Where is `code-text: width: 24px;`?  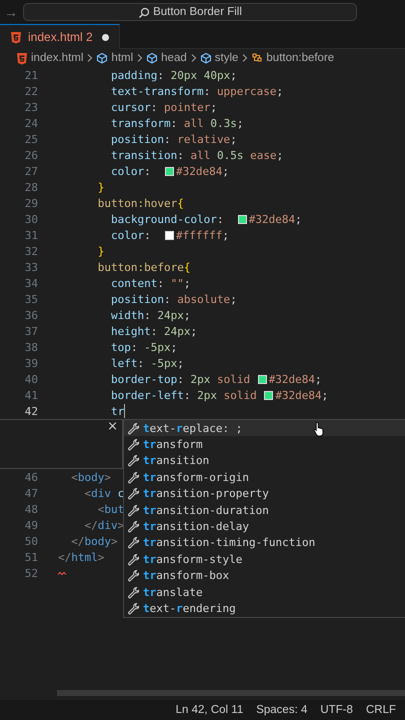
code-text: width: 24px; is located at coordinates (150, 315).